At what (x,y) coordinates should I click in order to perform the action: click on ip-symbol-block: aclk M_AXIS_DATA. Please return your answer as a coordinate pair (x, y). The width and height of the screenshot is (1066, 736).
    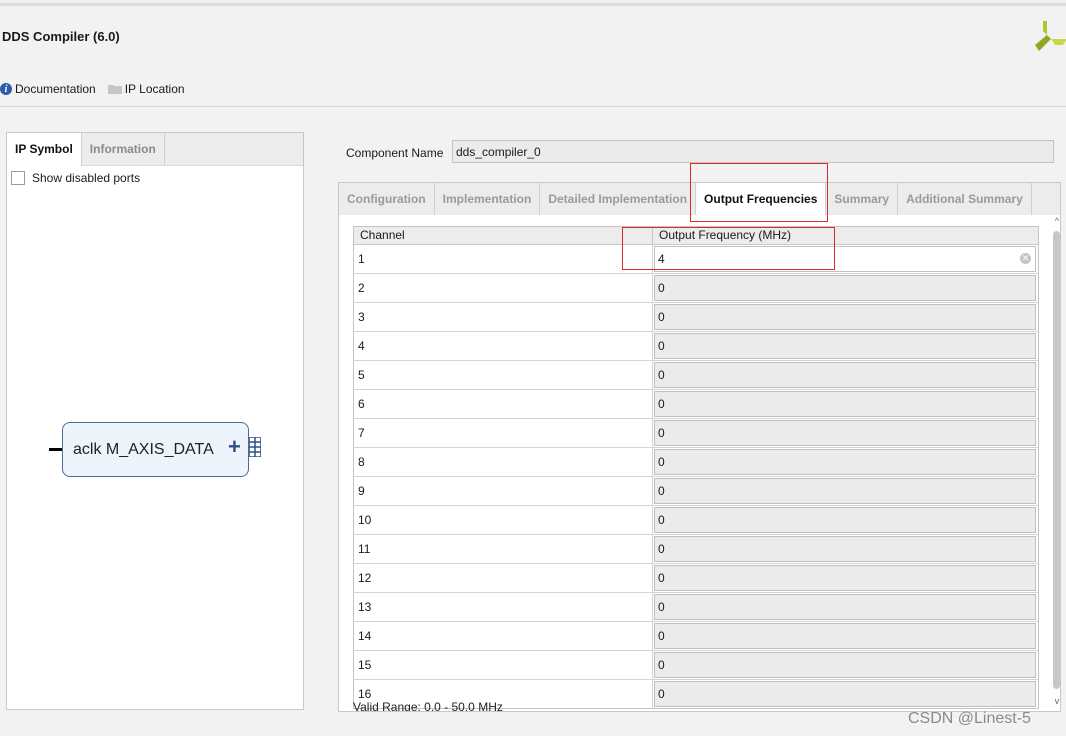
    Looking at the image, I should click on (155, 449).